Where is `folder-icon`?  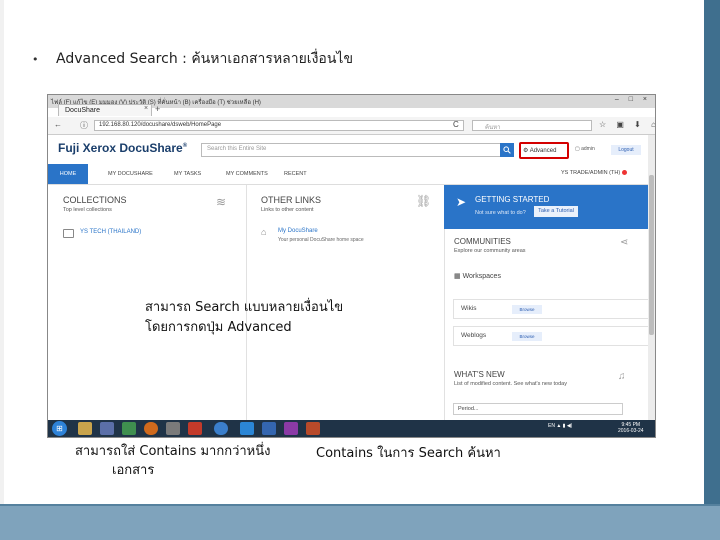 folder-icon is located at coordinates (68, 233).